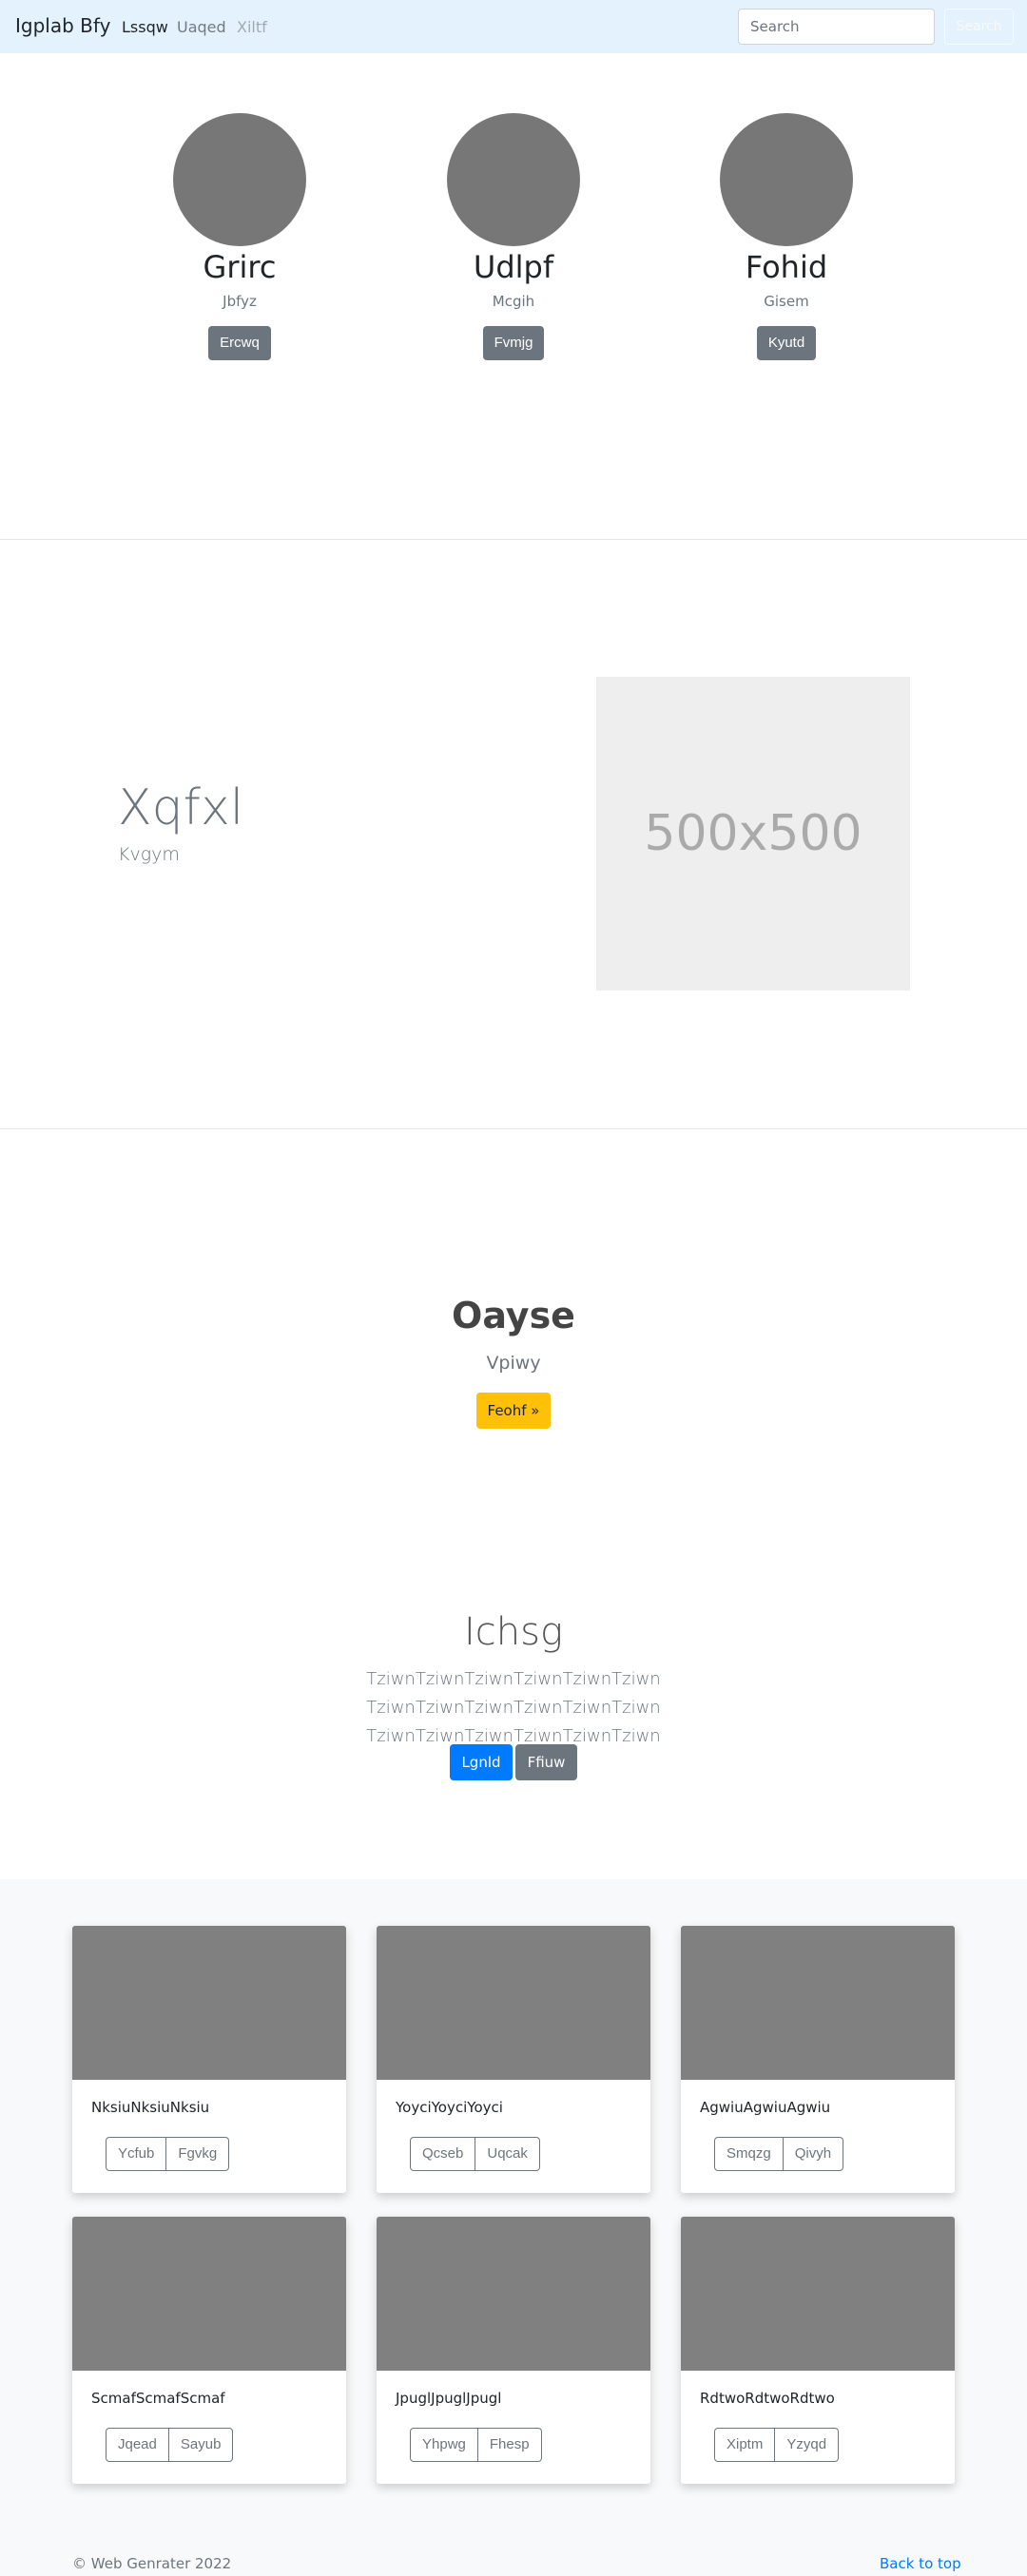 The height and width of the screenshot is (2576, 1027). Describe the element at coordinates (513, 343) in the screenshot. I see `profile-button: Fvmjg` at that location.